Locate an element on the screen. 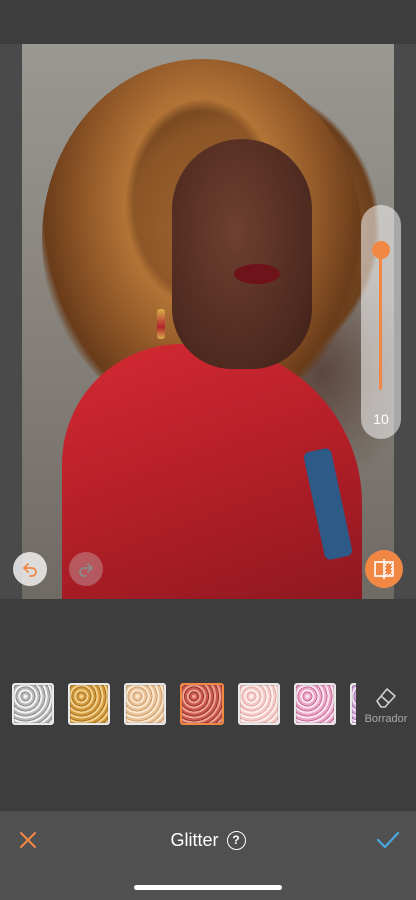  swatch-champagne is located at coordinates (145, 704).